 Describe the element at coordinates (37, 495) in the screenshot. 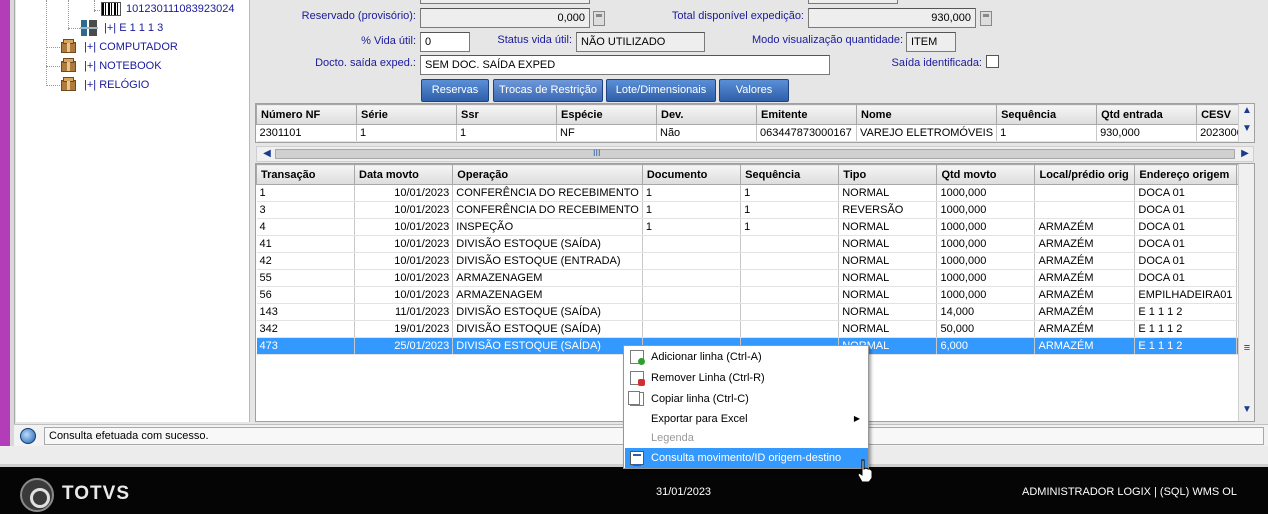

I see `totvs-logo-icon` at that location.